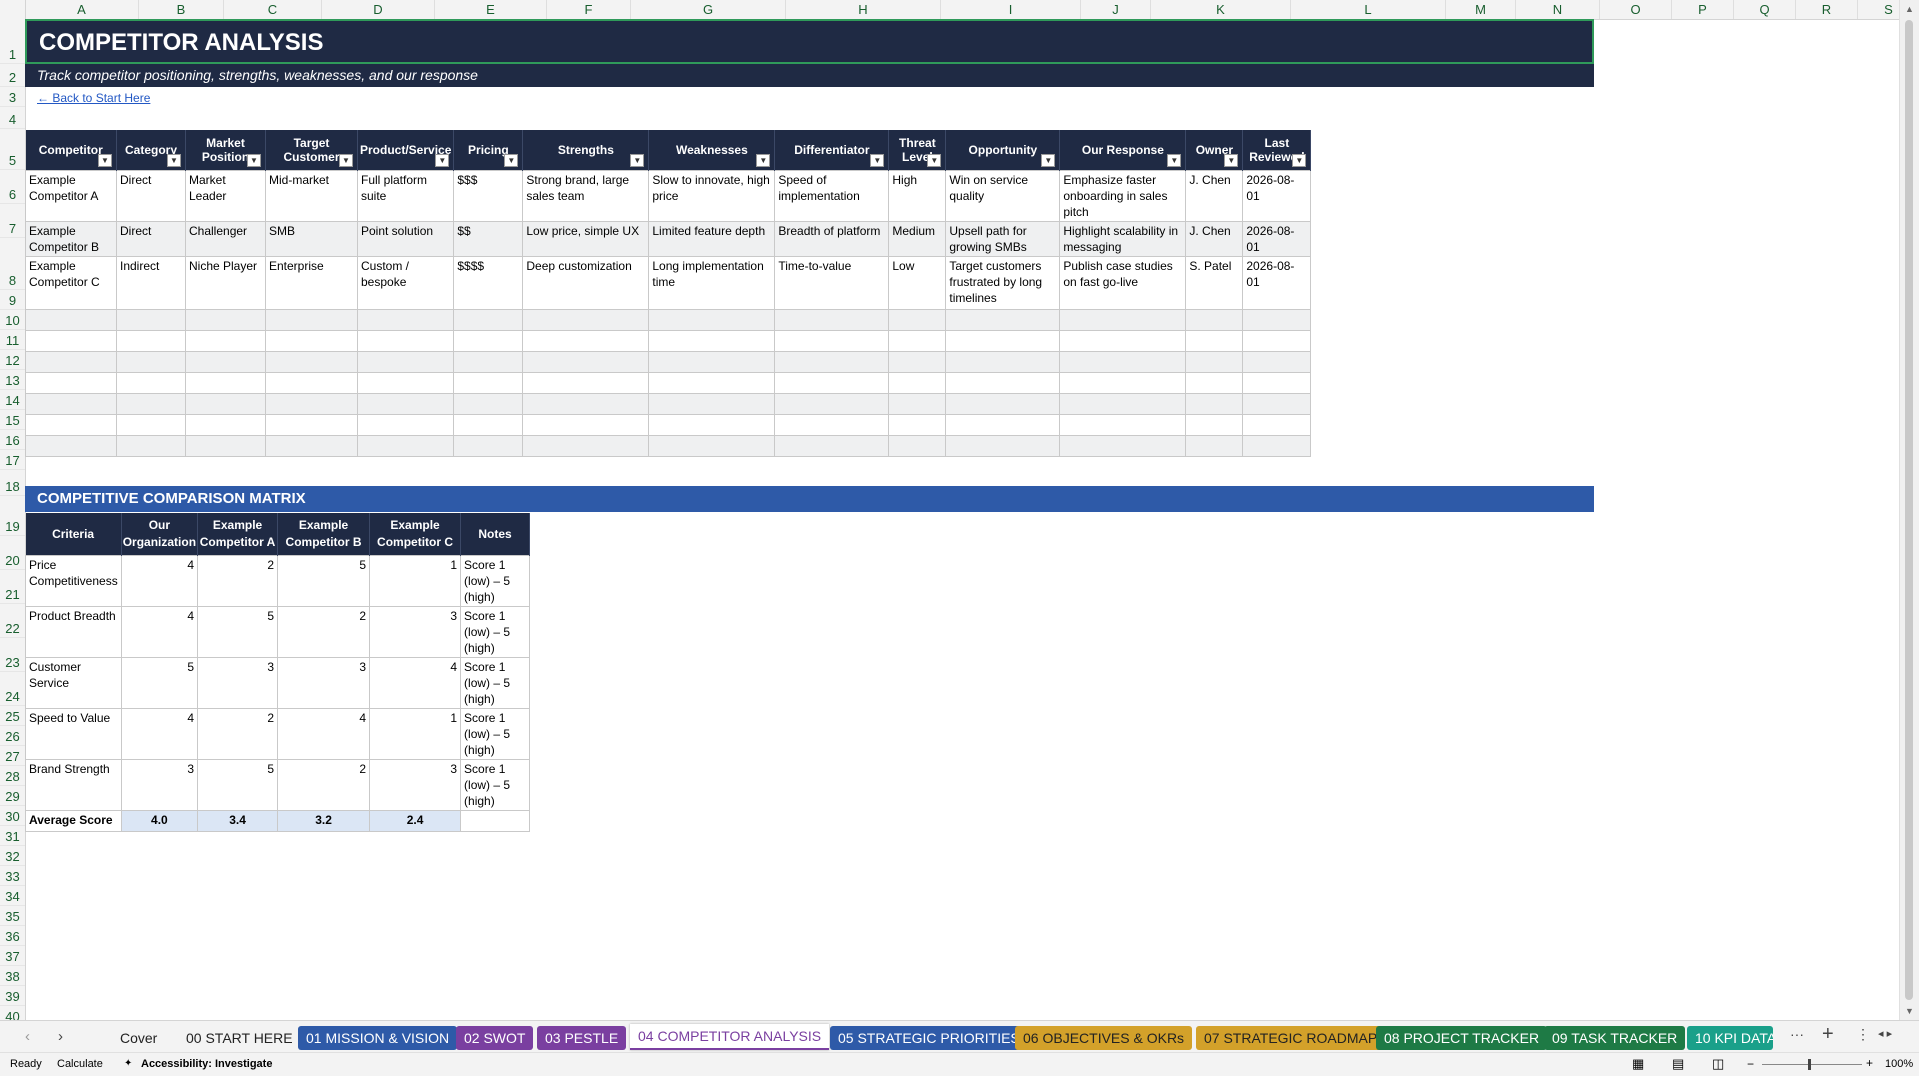 This screenshot has width=1919, height=1076. I want to click on row-header-20: 20, so click(12, 553).